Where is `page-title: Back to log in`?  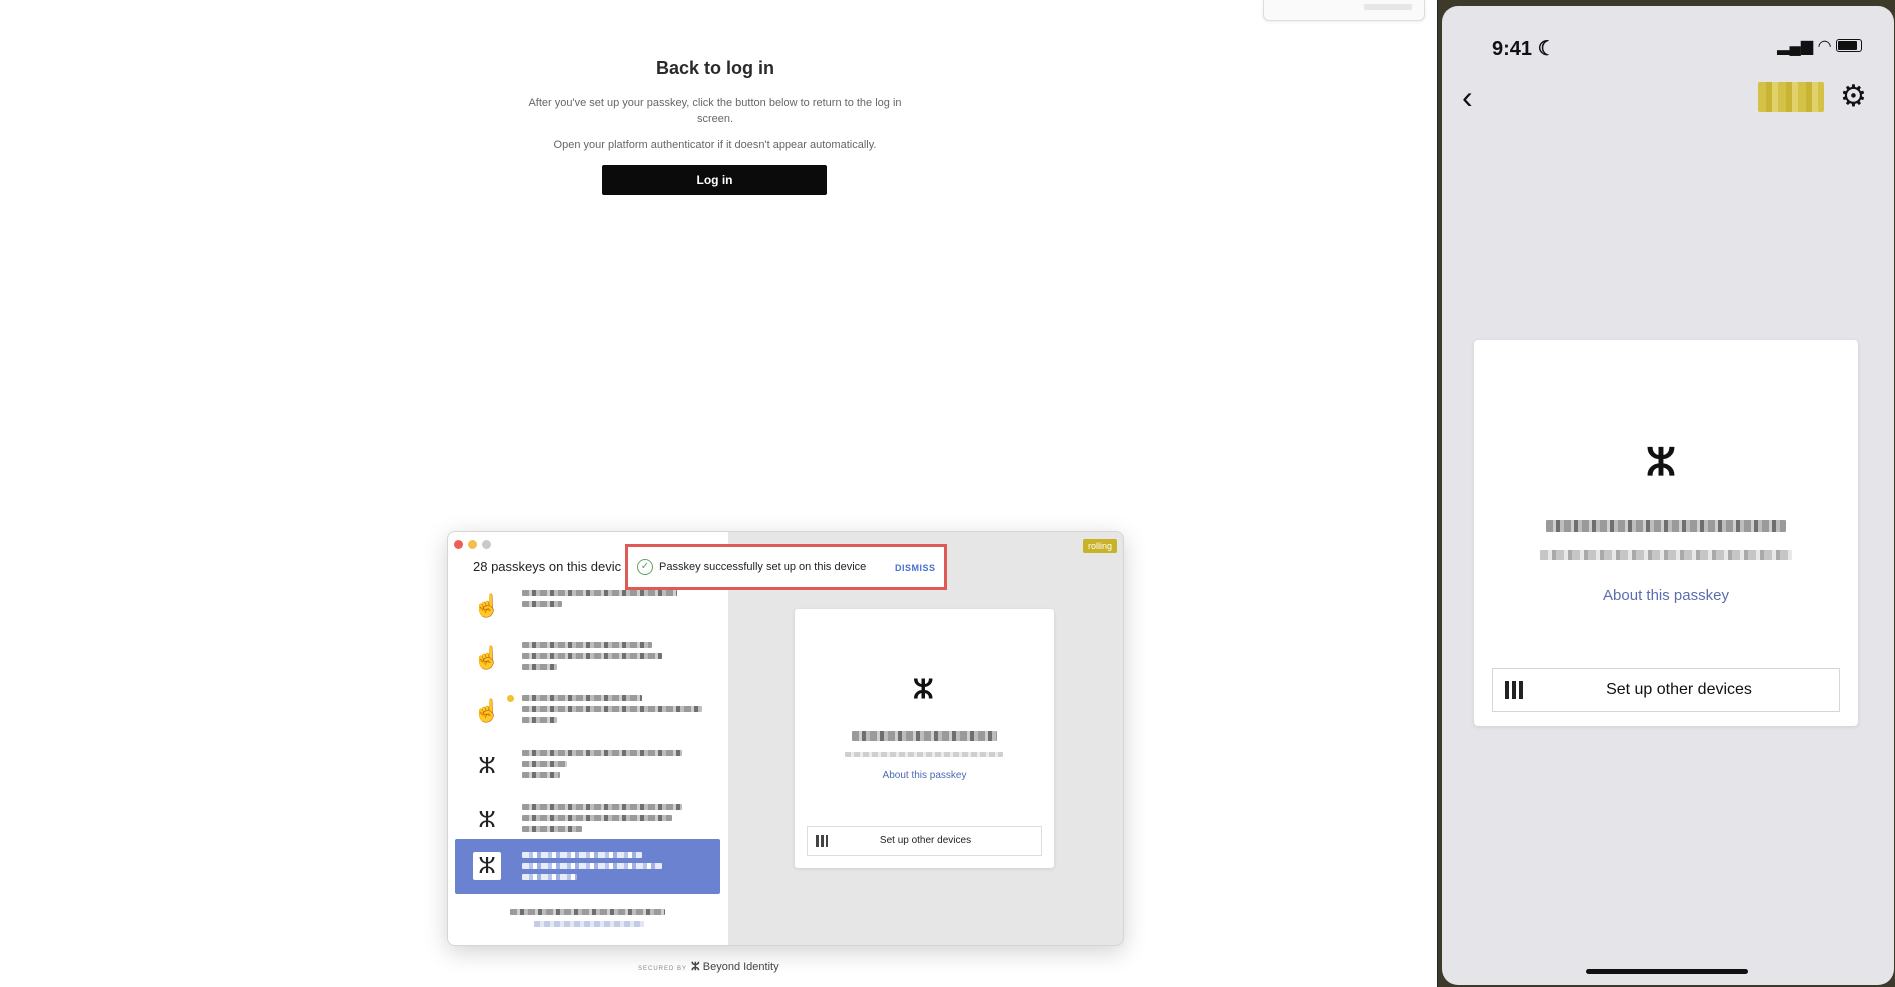
page-title: Back to log in is located at coordinates (714, 68).